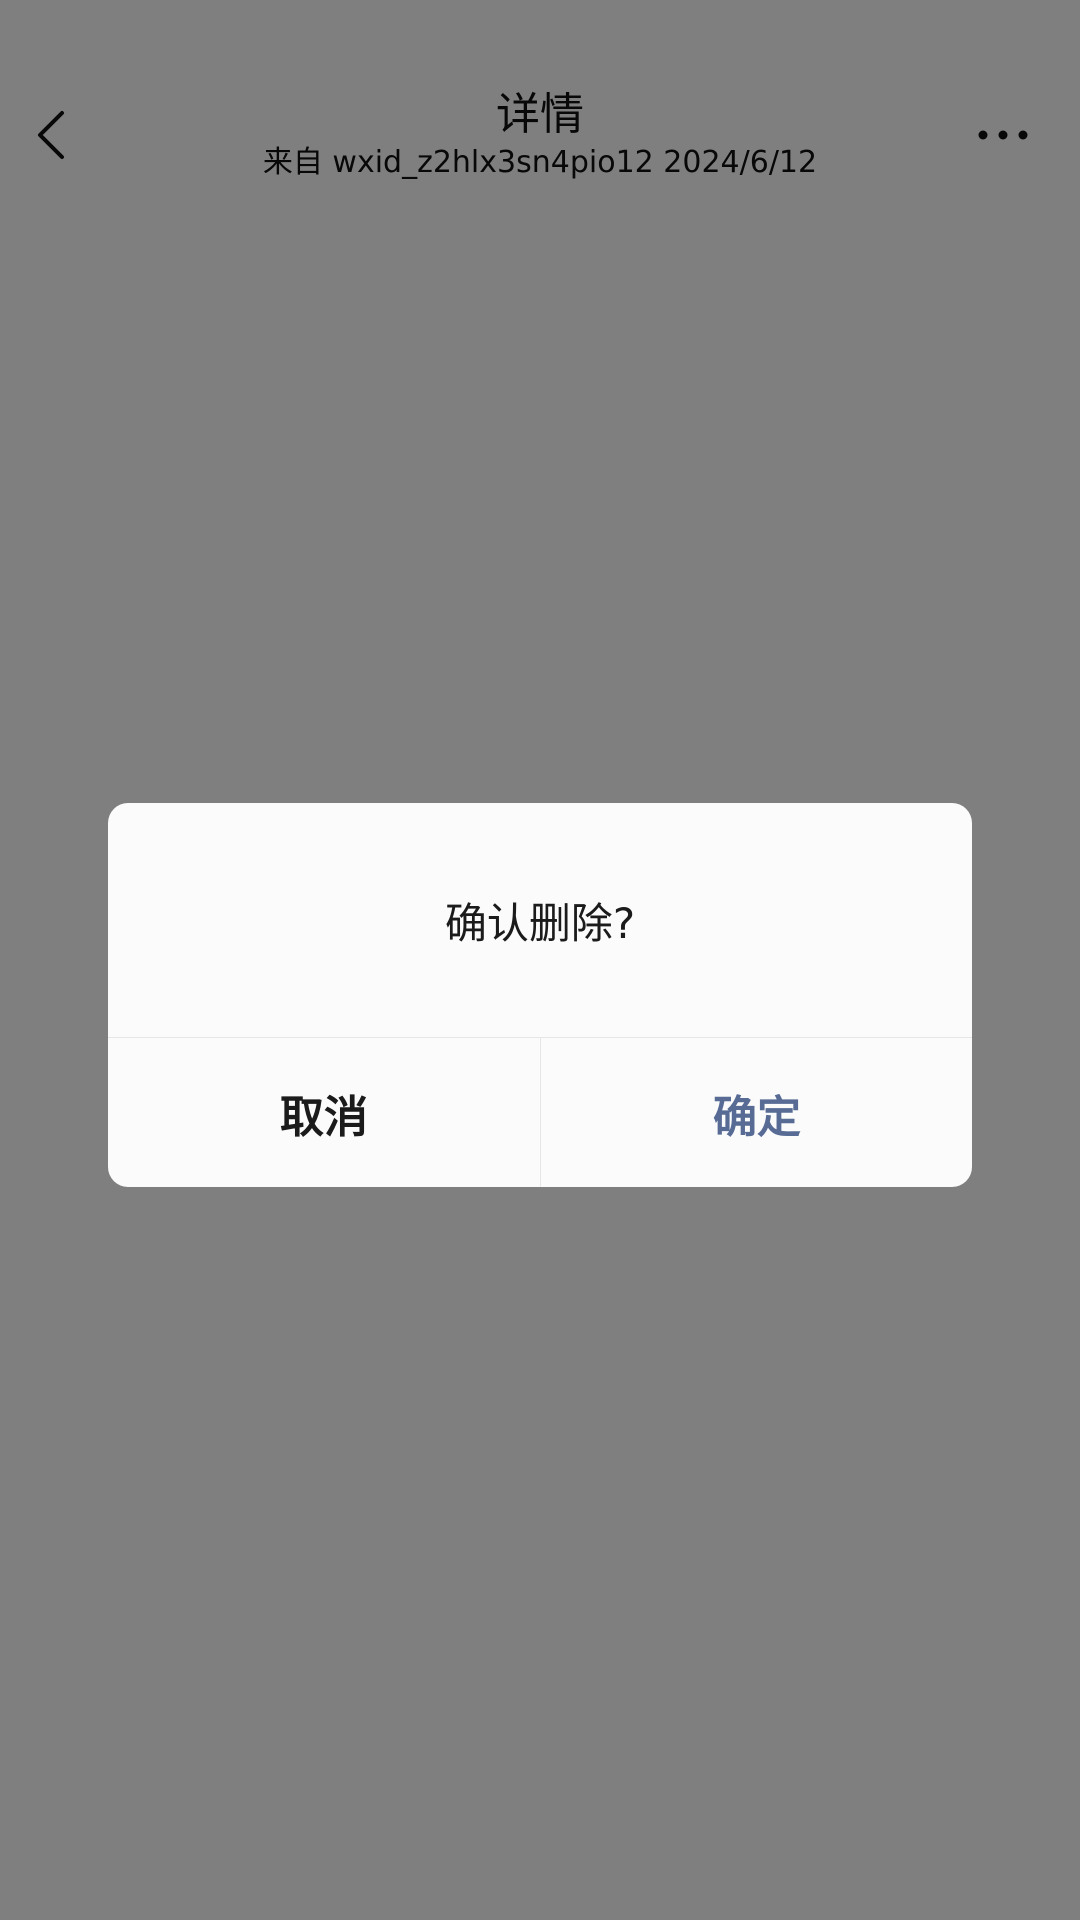 This screenshot has height=1920, width=1080. What do you see at coordinates (540, 923) in the screenshot?
I see `dialog-message: 确认删除?` at bounding box center [540, 923].